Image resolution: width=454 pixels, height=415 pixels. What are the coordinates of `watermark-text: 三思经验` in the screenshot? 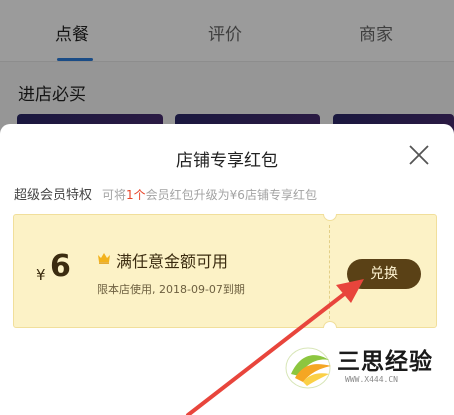 It's located at (385, 362).